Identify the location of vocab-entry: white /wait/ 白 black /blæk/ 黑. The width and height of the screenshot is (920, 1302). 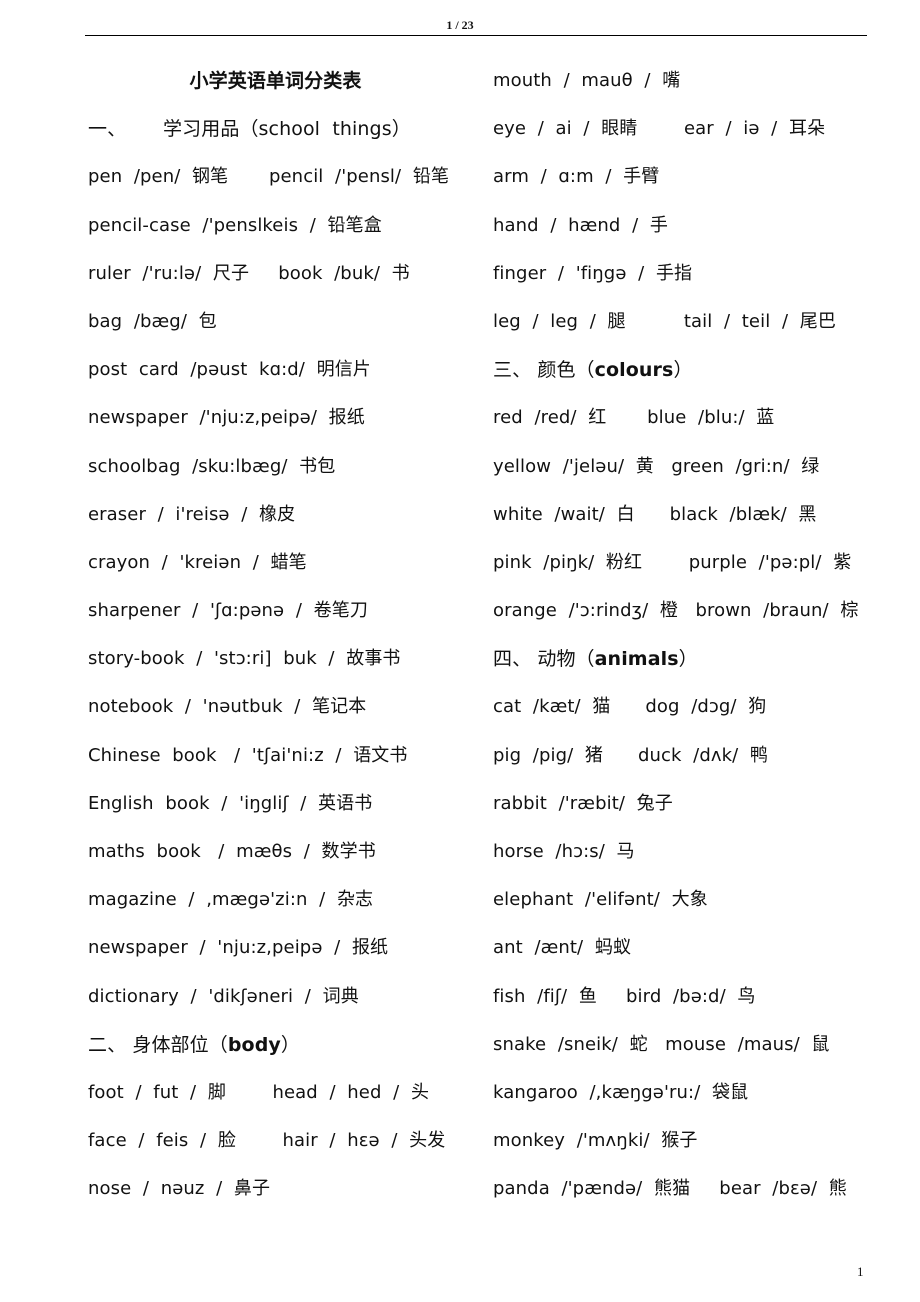
(655, 514).